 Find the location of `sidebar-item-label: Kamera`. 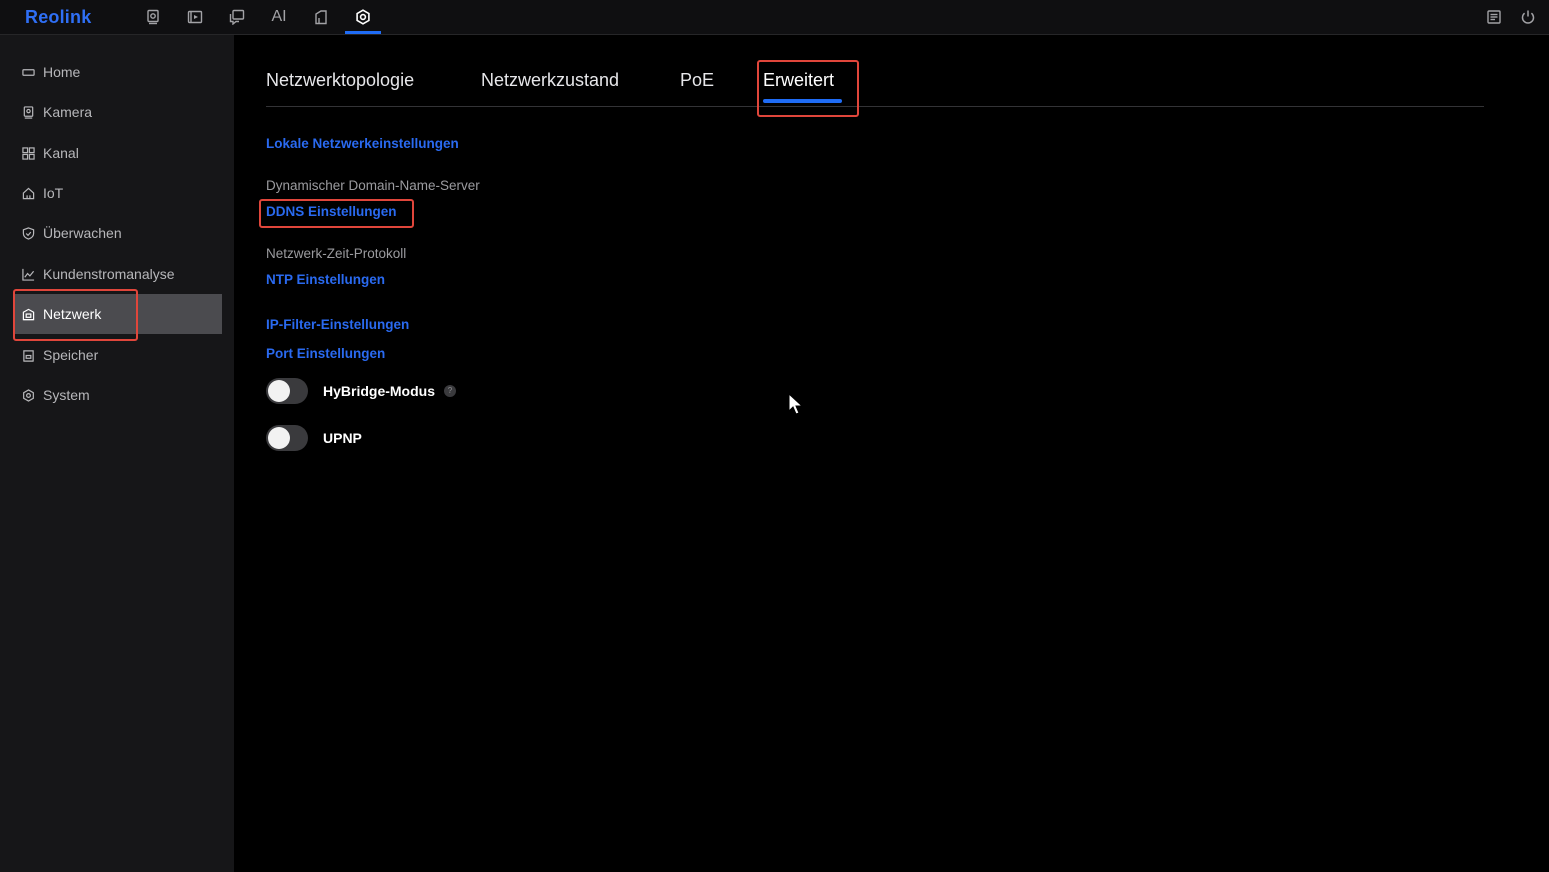

sidebar-item-label: Kamera is located at coordinates (68, 112).